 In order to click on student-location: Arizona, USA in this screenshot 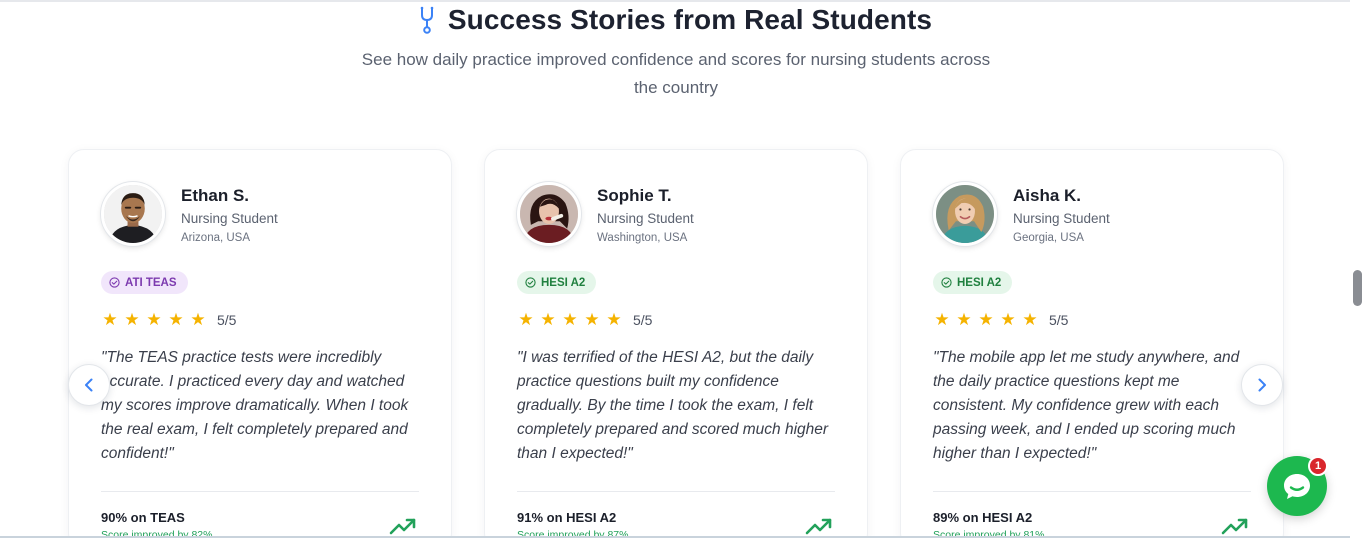, I will do `click(216, 238)`.